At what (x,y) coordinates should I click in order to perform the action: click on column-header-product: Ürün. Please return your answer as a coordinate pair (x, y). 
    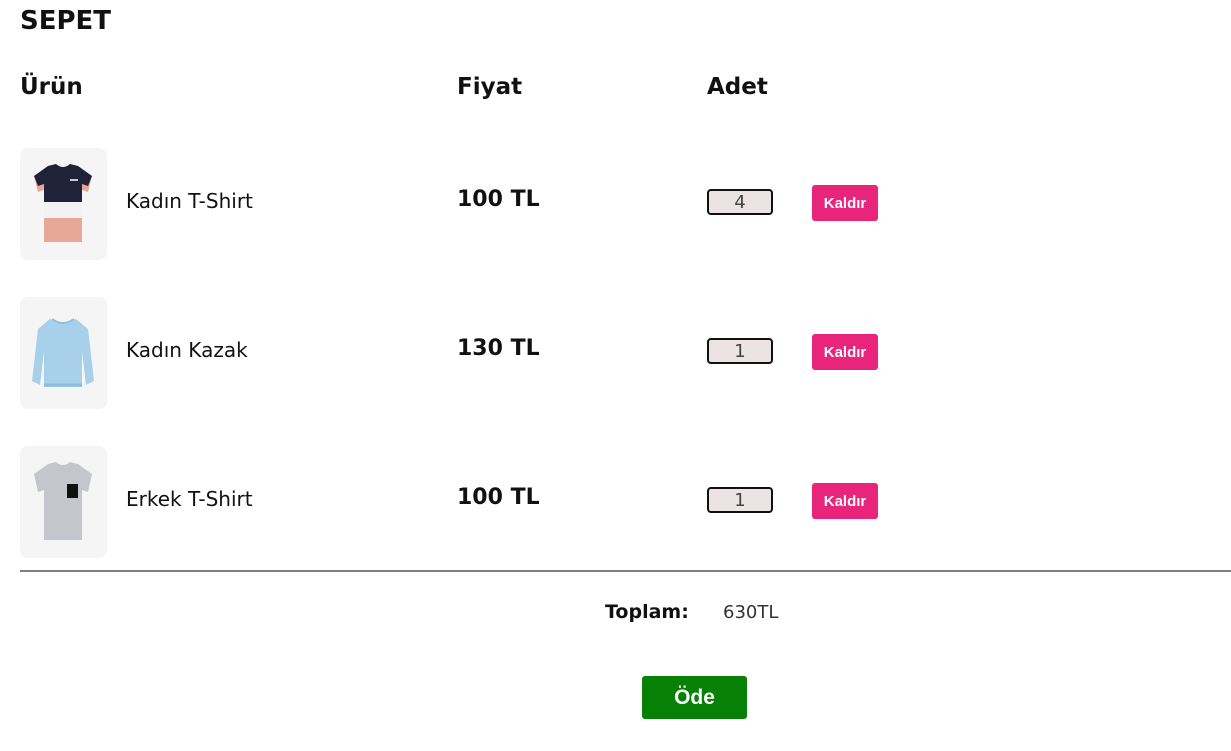
    Looking at the image, I should click on (51, 87).